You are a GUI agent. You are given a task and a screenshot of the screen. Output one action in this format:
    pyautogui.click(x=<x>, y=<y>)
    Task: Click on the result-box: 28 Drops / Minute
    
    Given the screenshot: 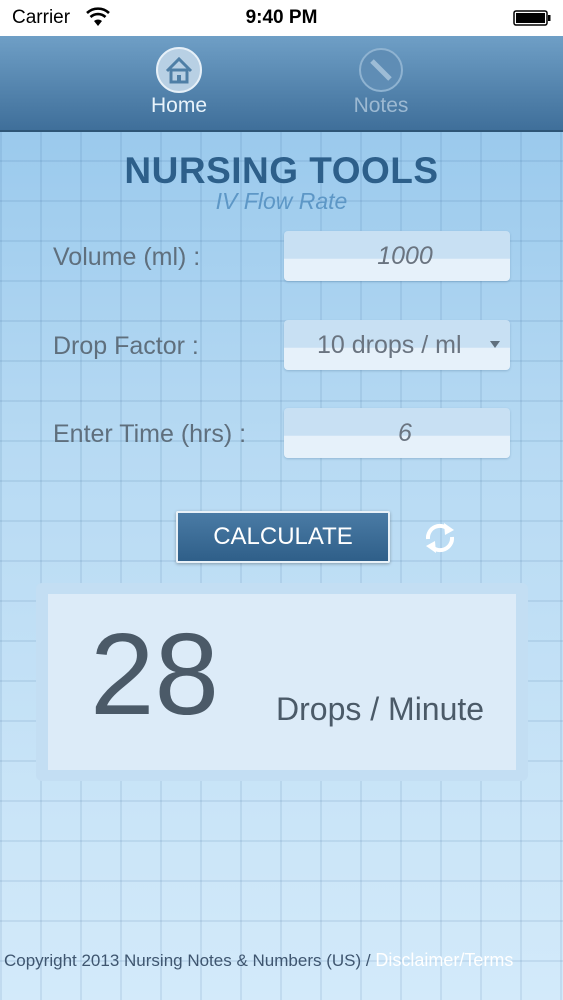 What is the action you would take?
    pyautogui.click(x=282, y=682)
    